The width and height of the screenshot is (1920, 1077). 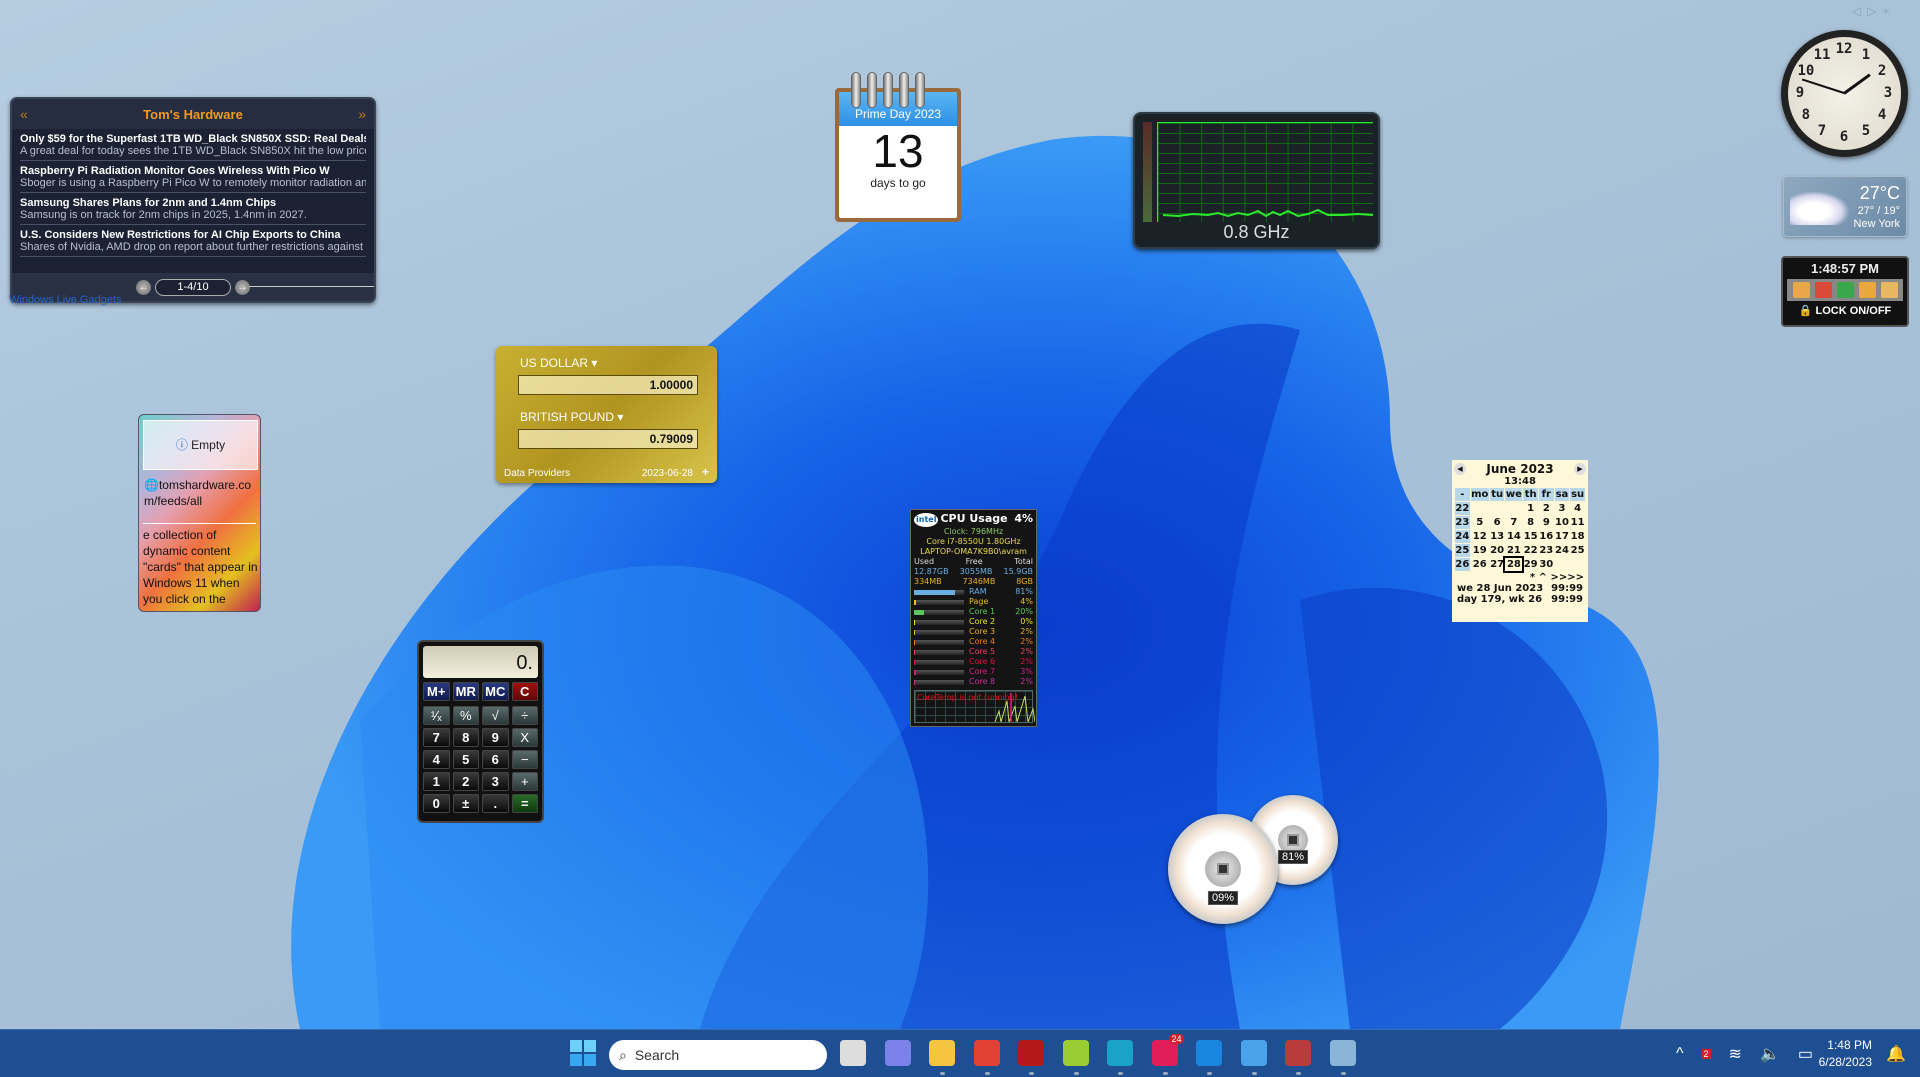 What do you see at coordinates (1845, 310) in the screenshot?
I see `lock-toggle-label: 🔒 LOCK ON/OFF` at bounding box center [1845, 310].